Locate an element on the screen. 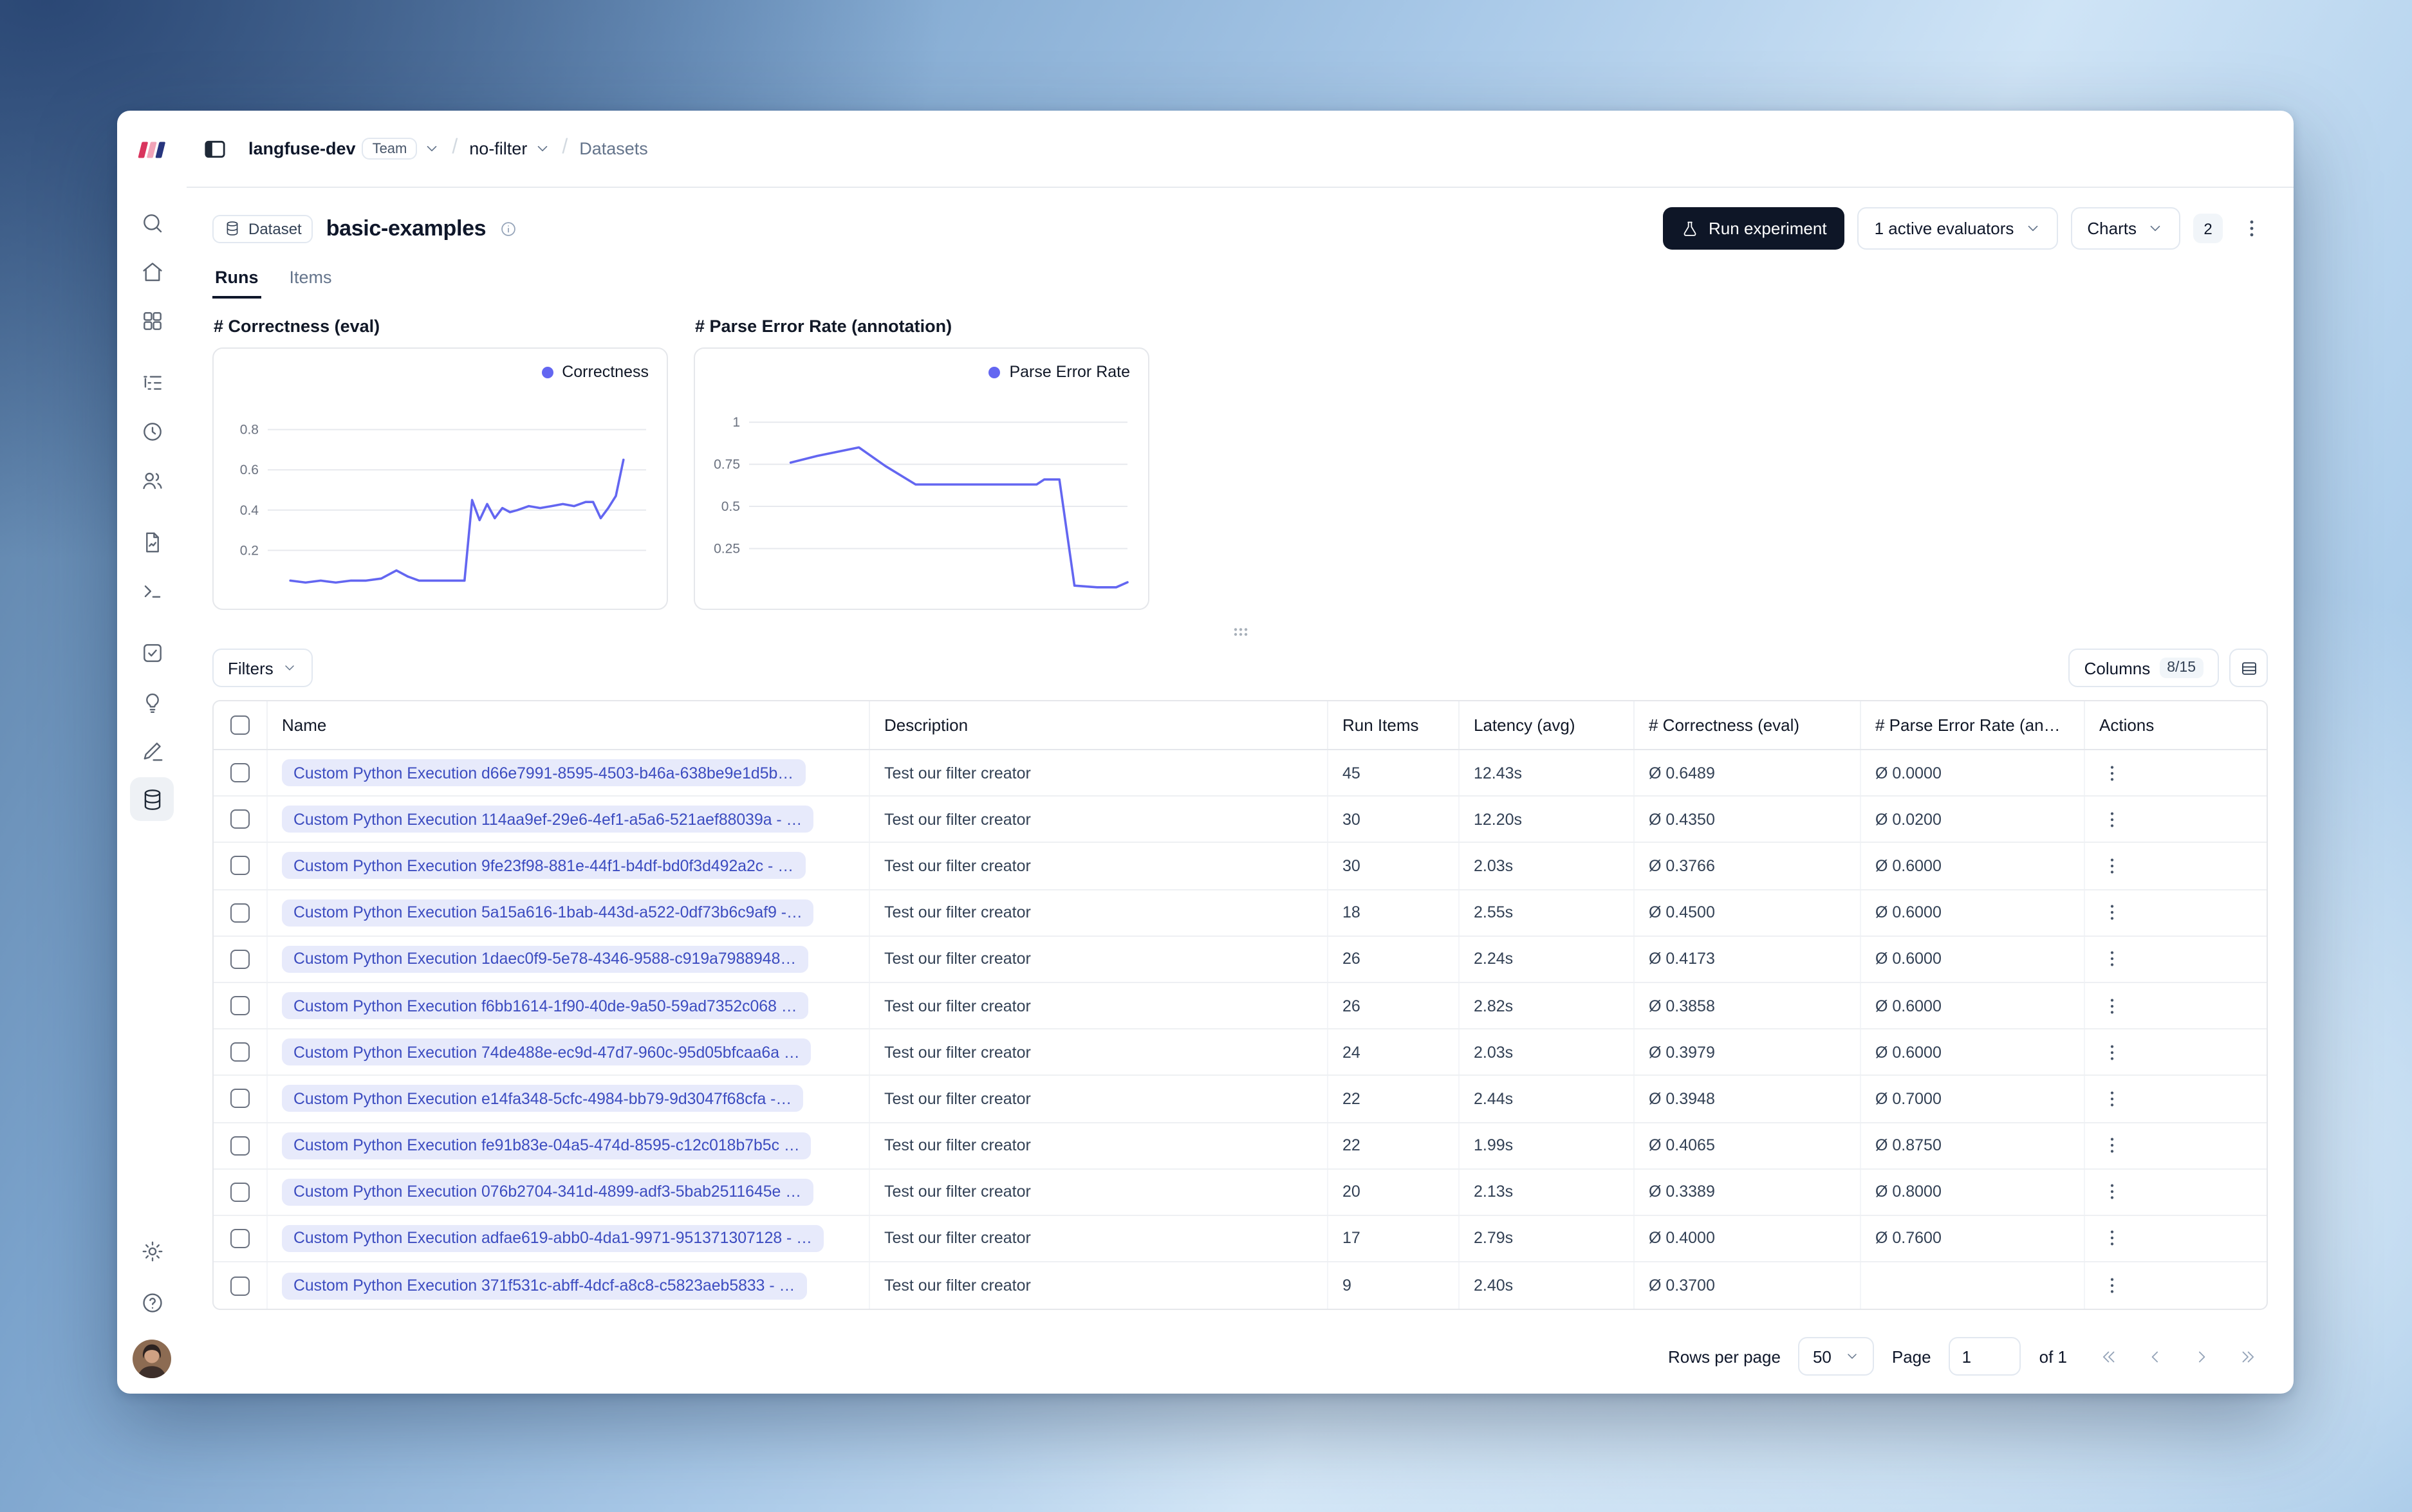 The height and width of the screenshot is (1512, 2412). breadcrumb-org: langfuse-dev Team is located at coordinates (344, 149).